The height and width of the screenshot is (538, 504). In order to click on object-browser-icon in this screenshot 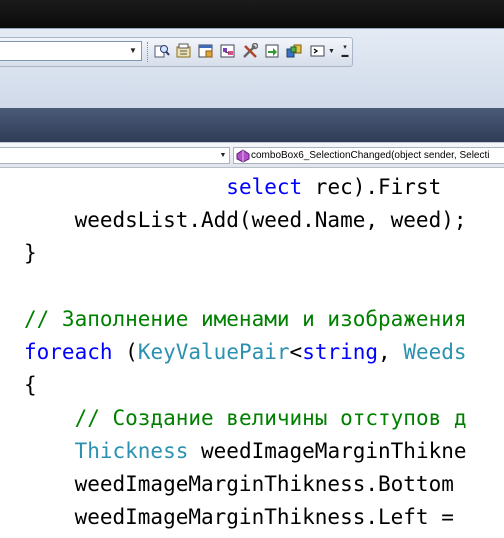, I will do `click(206, 51)`.